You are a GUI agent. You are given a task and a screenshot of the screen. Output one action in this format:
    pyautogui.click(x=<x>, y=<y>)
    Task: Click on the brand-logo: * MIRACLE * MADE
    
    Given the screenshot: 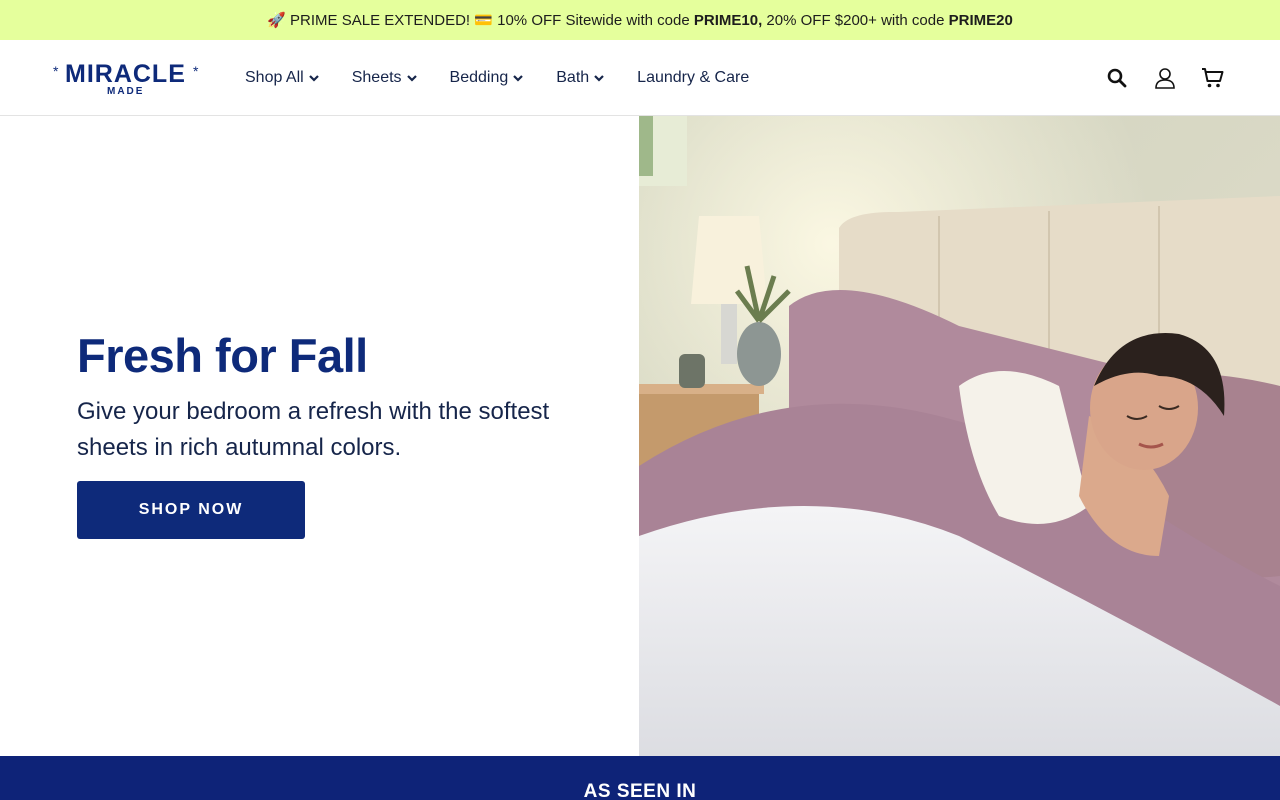 What is the action you would take?
    pyautogui.click(x=129, y=79)
    